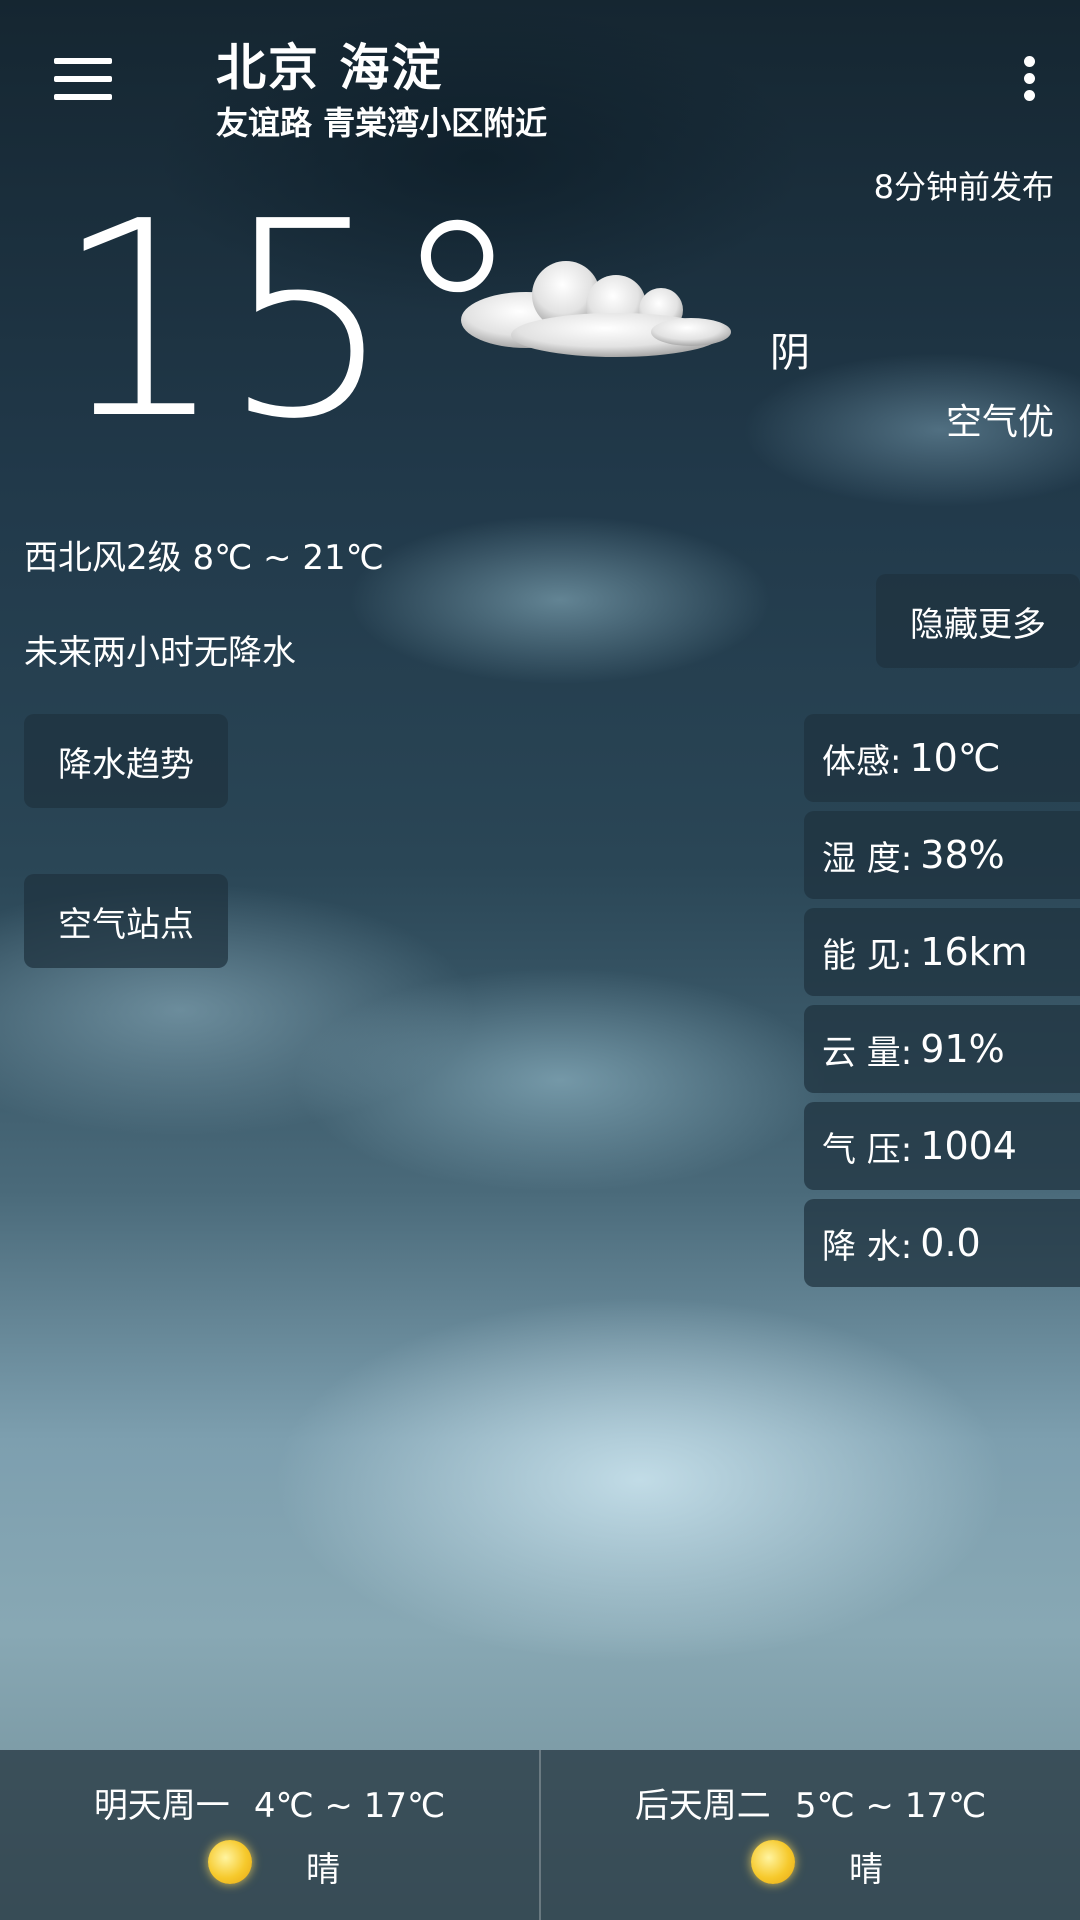 The width and height of the screenshot is (1080, 1920). I want to click on location-subtitle: 友谊路 青棠湾小区附近, so click(382, 123).